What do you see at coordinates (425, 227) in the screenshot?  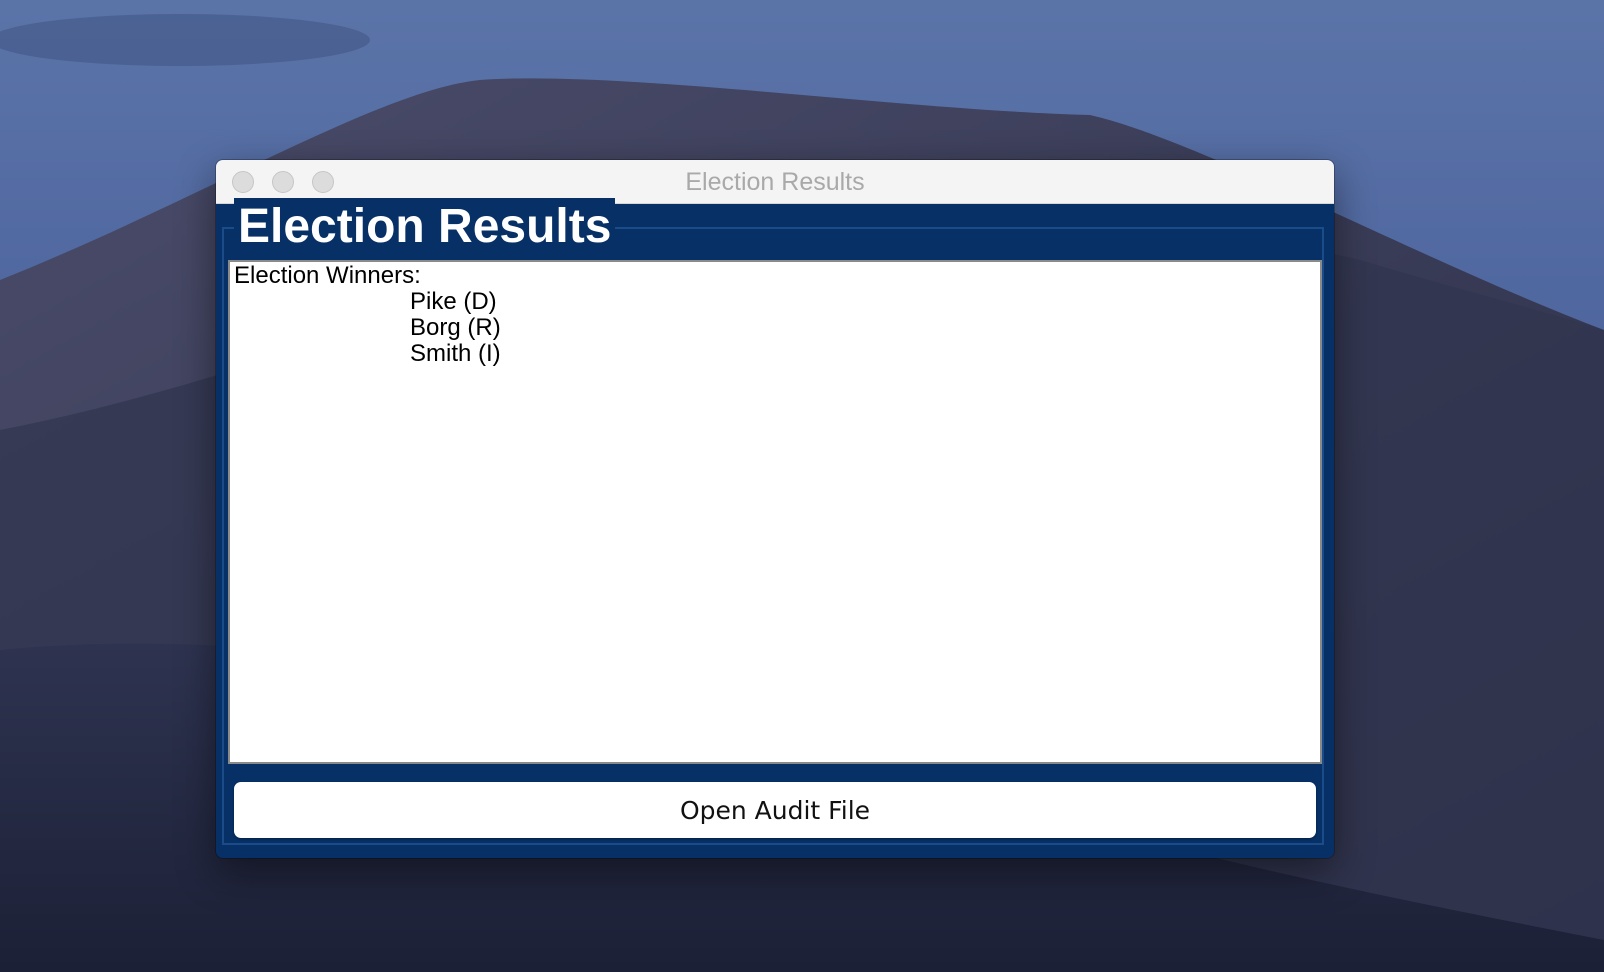 I see `page-title: Election Results` at bounding box center [425, 227].